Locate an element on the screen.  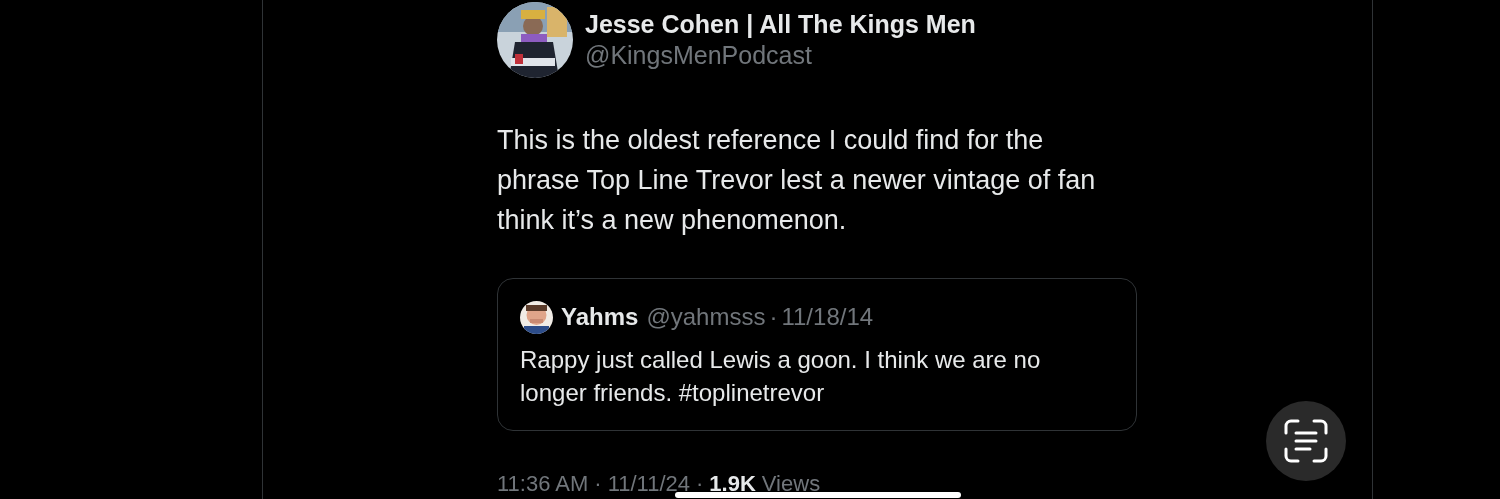
author-handle: @KingsMenPodcast is located at coordinates (780, 55).